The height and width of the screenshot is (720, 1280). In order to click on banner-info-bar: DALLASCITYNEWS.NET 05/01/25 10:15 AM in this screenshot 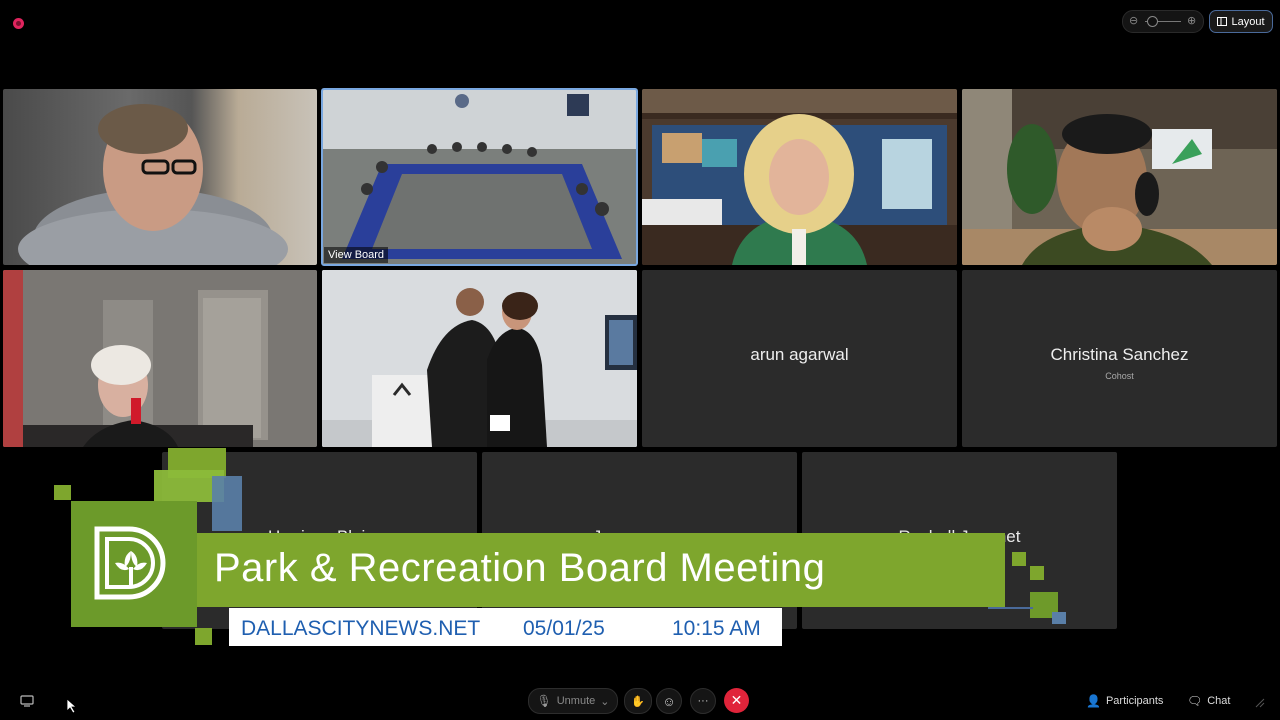, I will do `click(505, 627)`.